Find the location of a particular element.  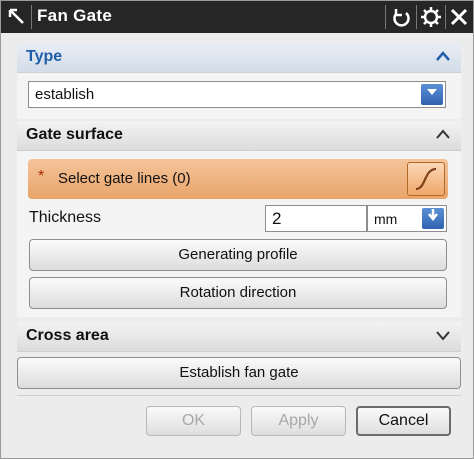

arrow-icon is located at coordinates (17, 17).